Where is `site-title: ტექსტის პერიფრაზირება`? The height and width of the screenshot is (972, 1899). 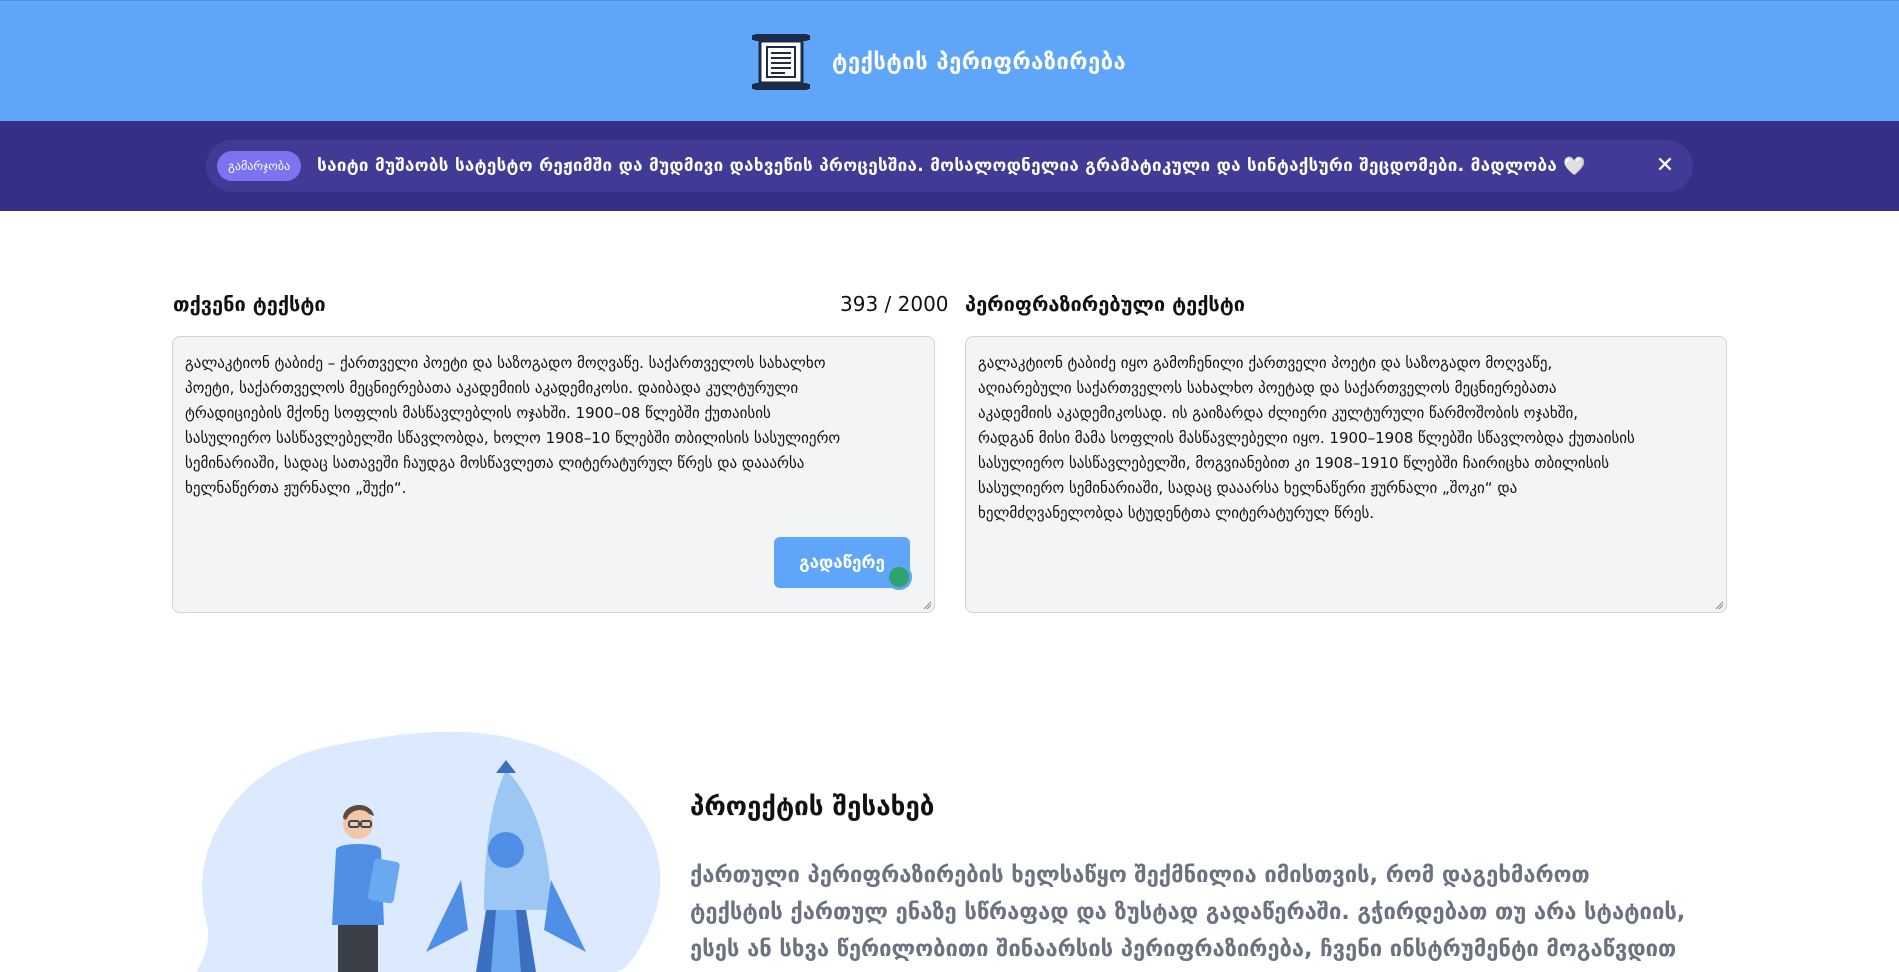 site-title: ტექსტის პერიფრაზირება is located at coordinates (979, 62).